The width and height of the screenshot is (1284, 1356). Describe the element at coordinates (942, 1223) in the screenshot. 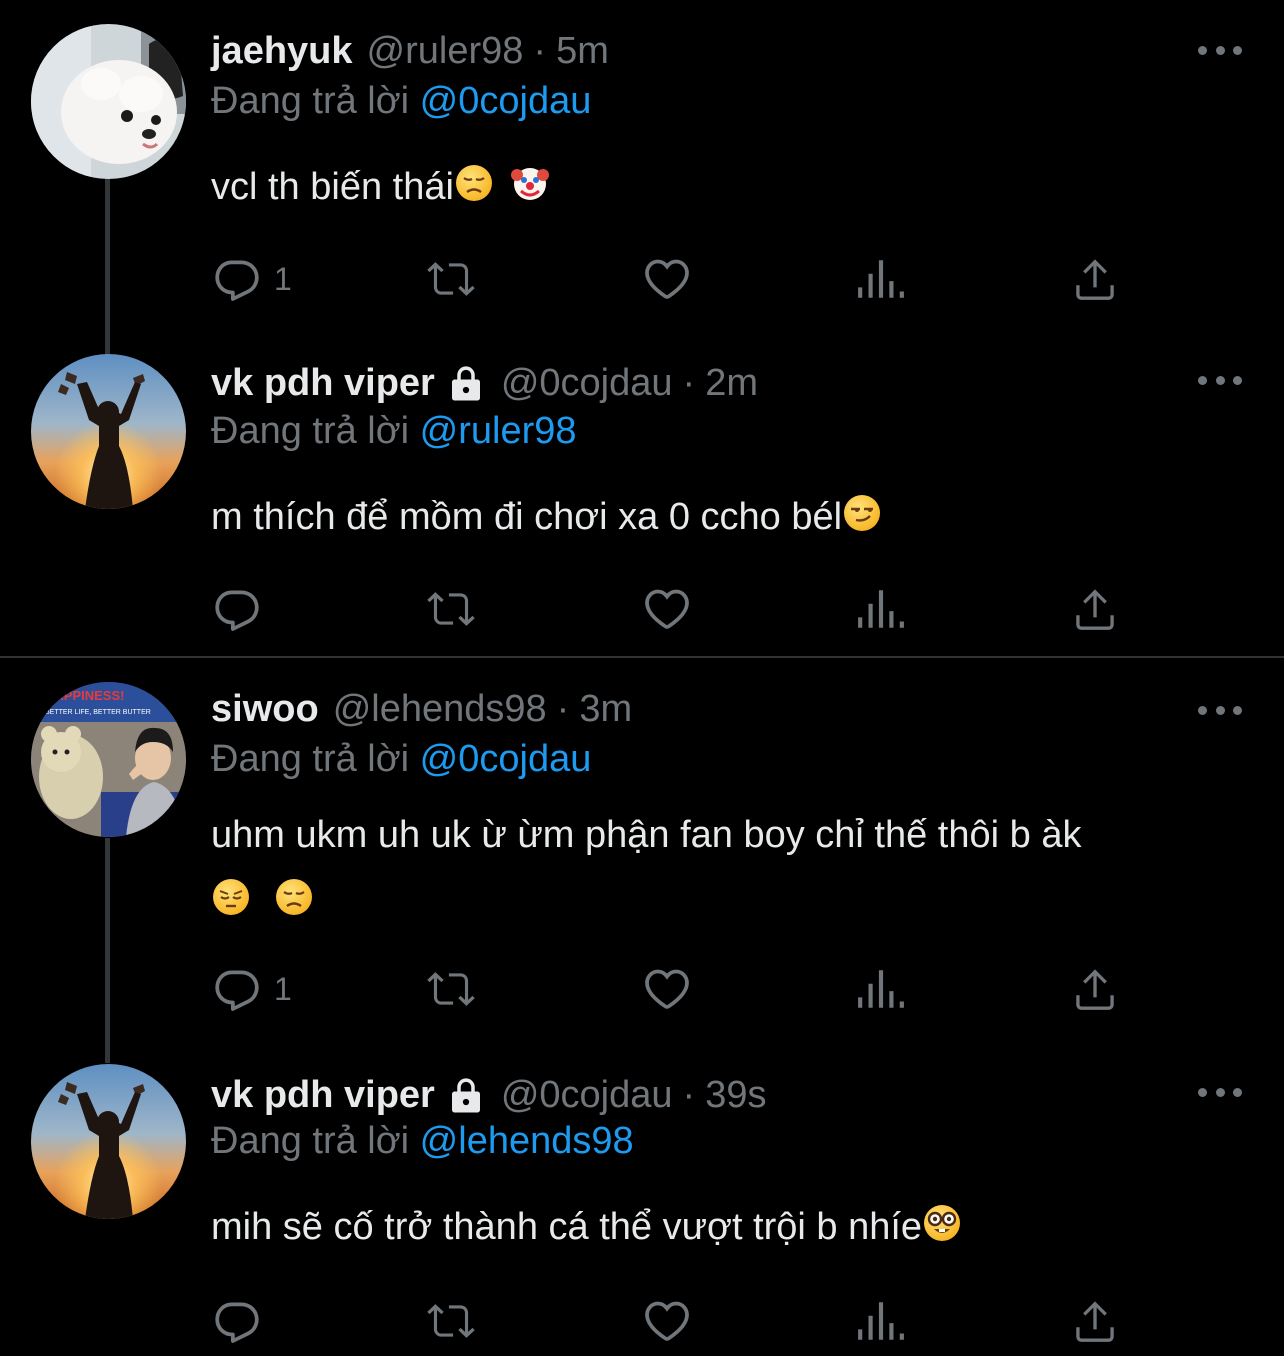

I see `nerd-face-icon` at that location.